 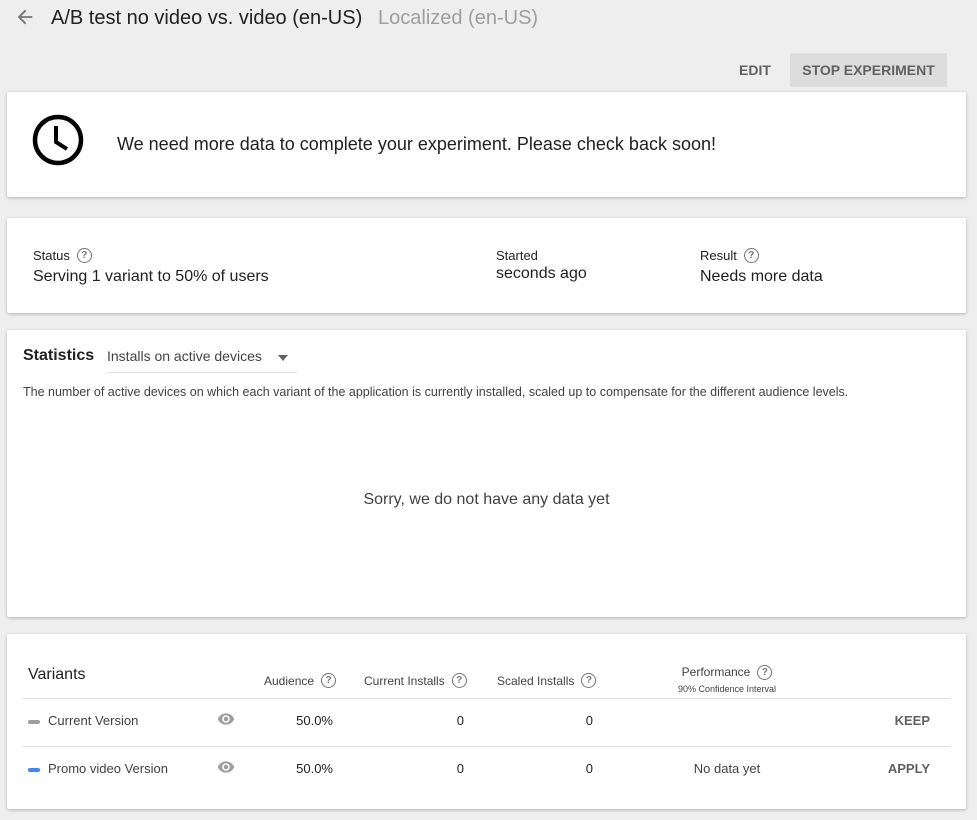 What do you see at coordinates (727, 768) in the screenshot?
I see `performance-value: No data yet` at bounding box center [727, 768].